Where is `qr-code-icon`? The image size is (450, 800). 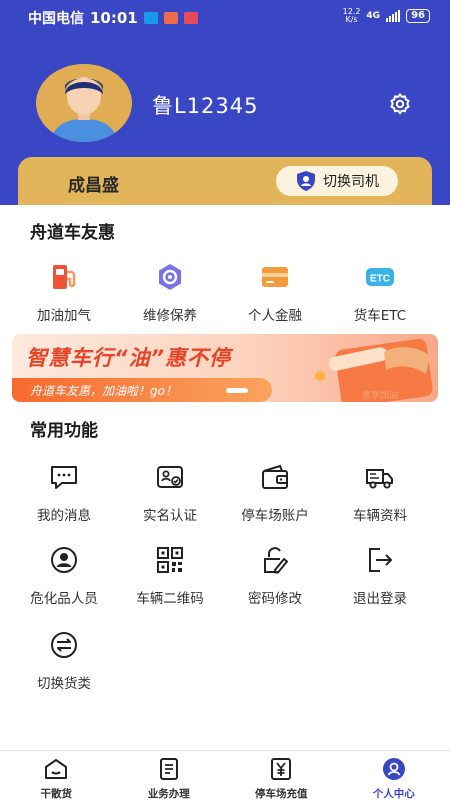 qr-code-icon is located at coordinates (170, 560).